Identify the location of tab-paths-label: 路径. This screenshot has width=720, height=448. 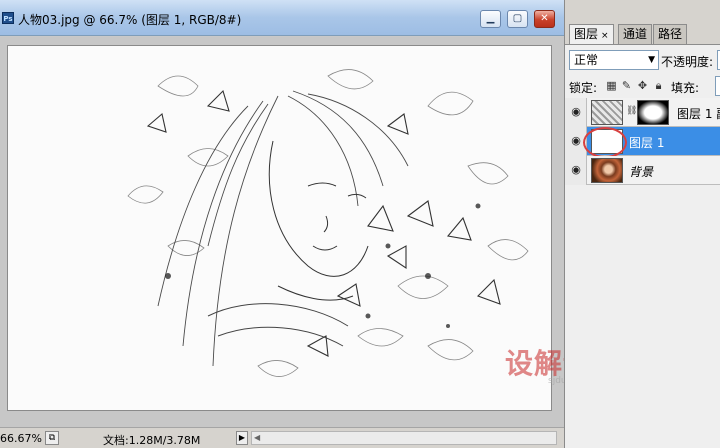
(670, 34).